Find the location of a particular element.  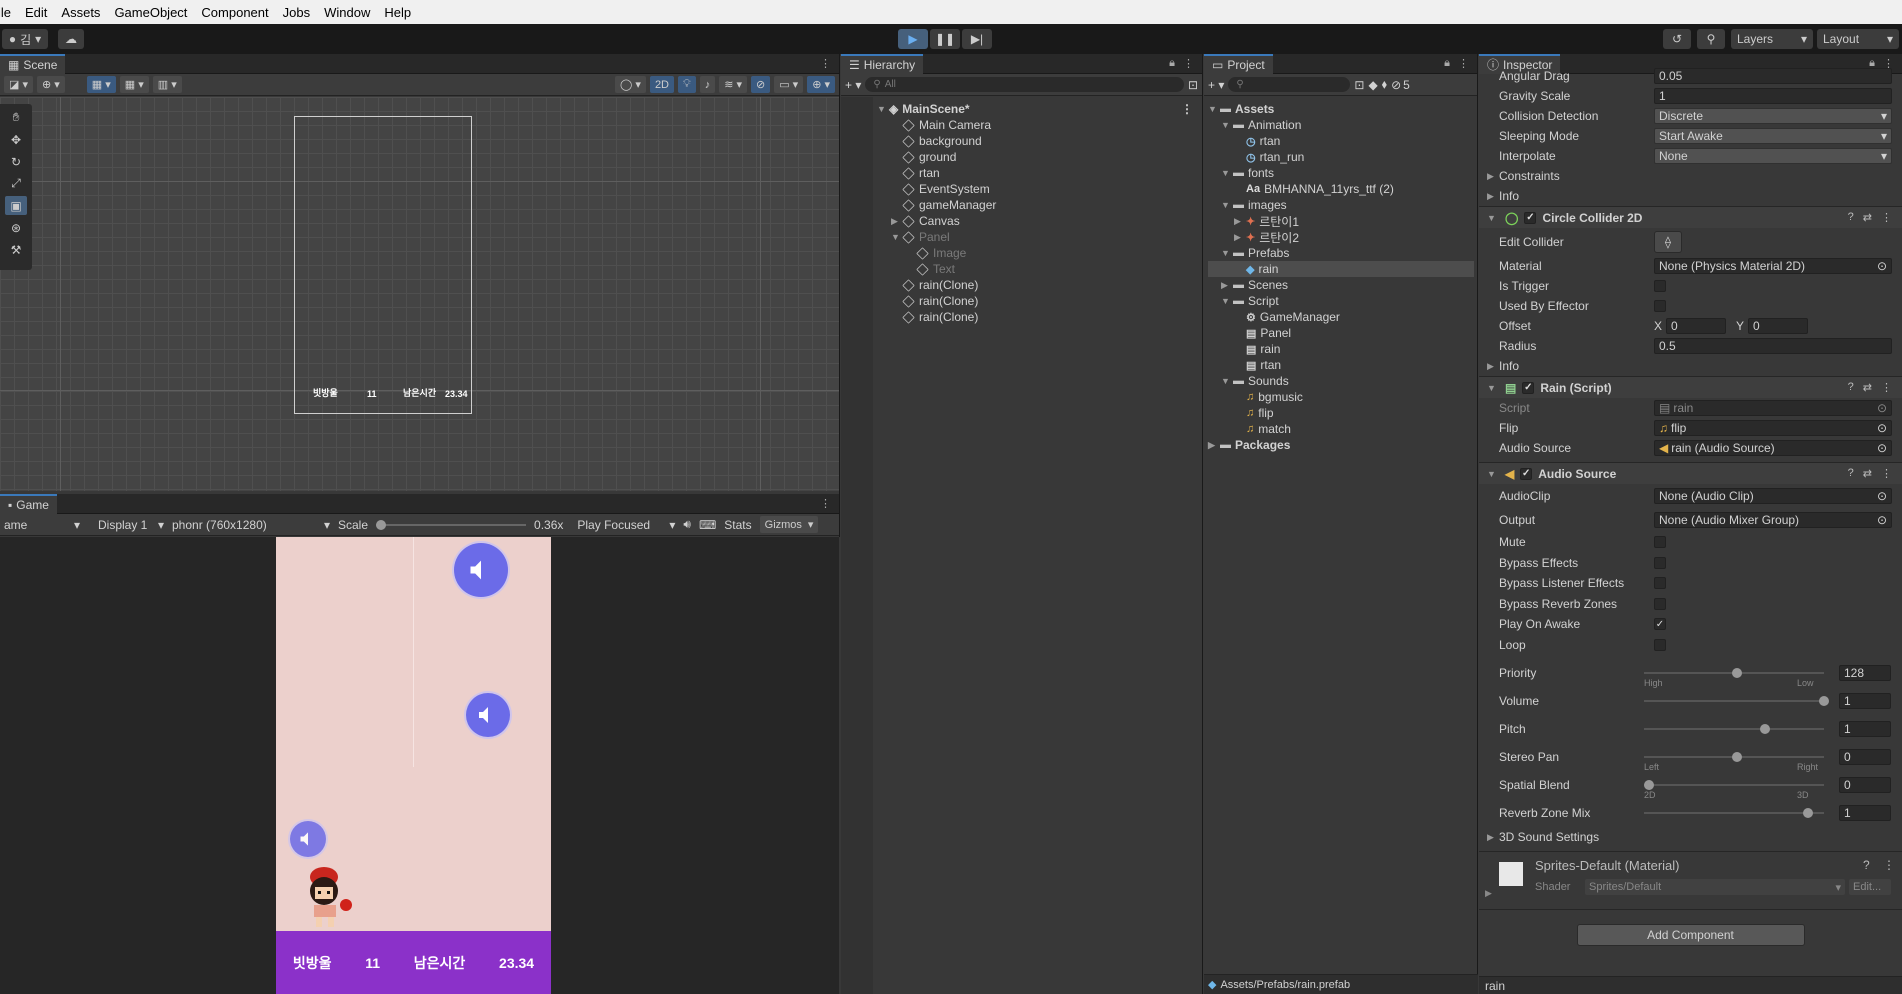

project-item: ▶ ✦ 르탄이2 is located at coordinates (1341, 237).